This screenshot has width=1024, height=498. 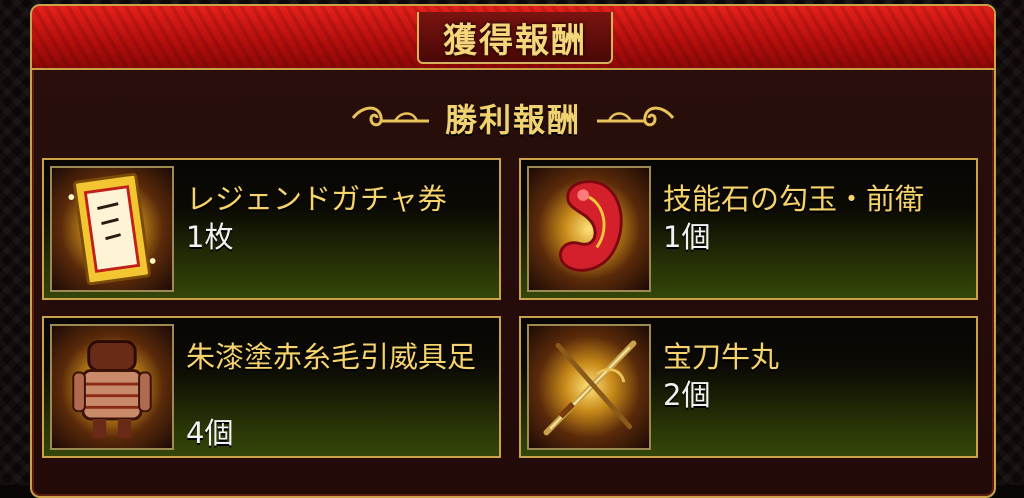 I want to click on gacha-ticket-icon, so click(x=112, y=229).